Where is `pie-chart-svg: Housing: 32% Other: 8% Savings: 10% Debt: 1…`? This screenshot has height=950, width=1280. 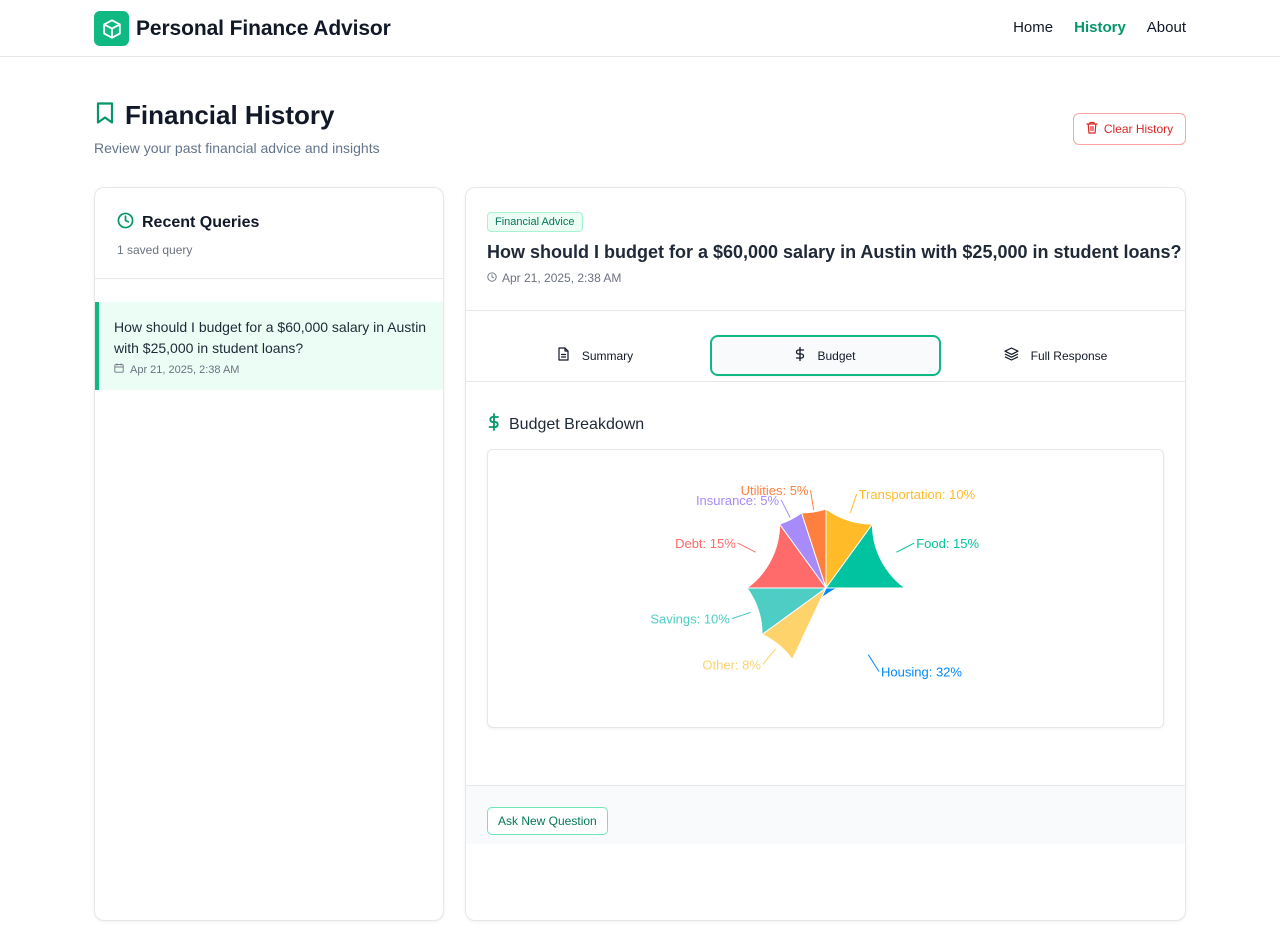 pie-chart-svg: Housing: 32% Other: 8% Savings: 10% Debt: 1… is located at coordinates (814, 581).